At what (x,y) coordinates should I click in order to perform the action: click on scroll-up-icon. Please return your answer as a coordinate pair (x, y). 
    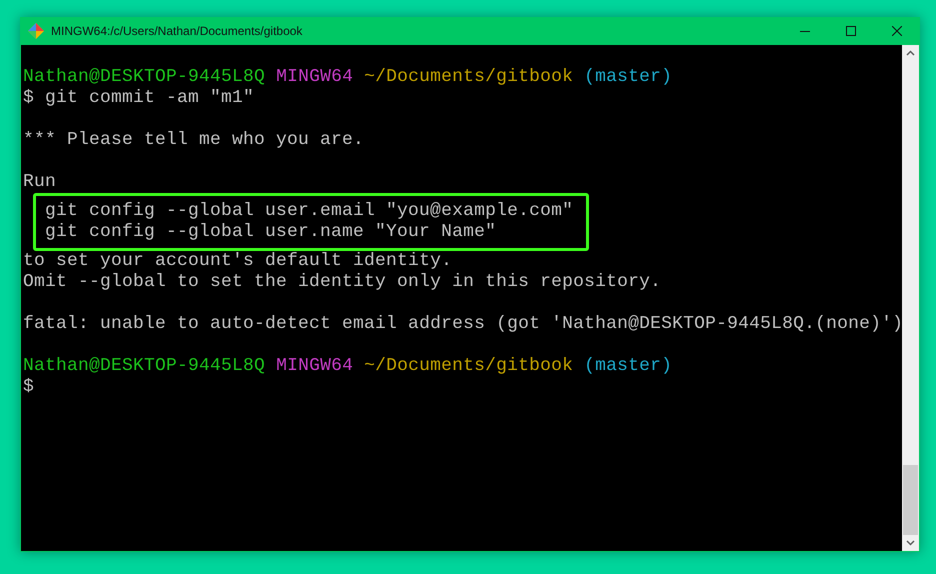
    Looking at the image, I should click on (910, 53).